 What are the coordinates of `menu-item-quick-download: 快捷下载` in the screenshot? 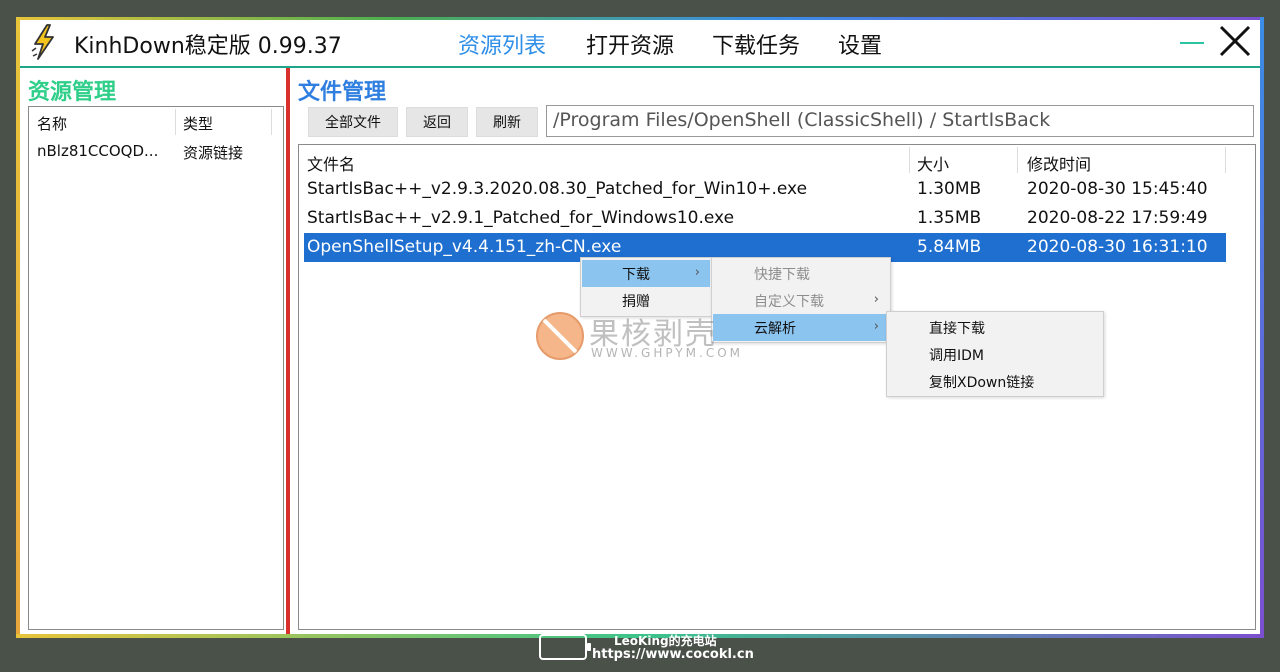 It's located at (801, 273).